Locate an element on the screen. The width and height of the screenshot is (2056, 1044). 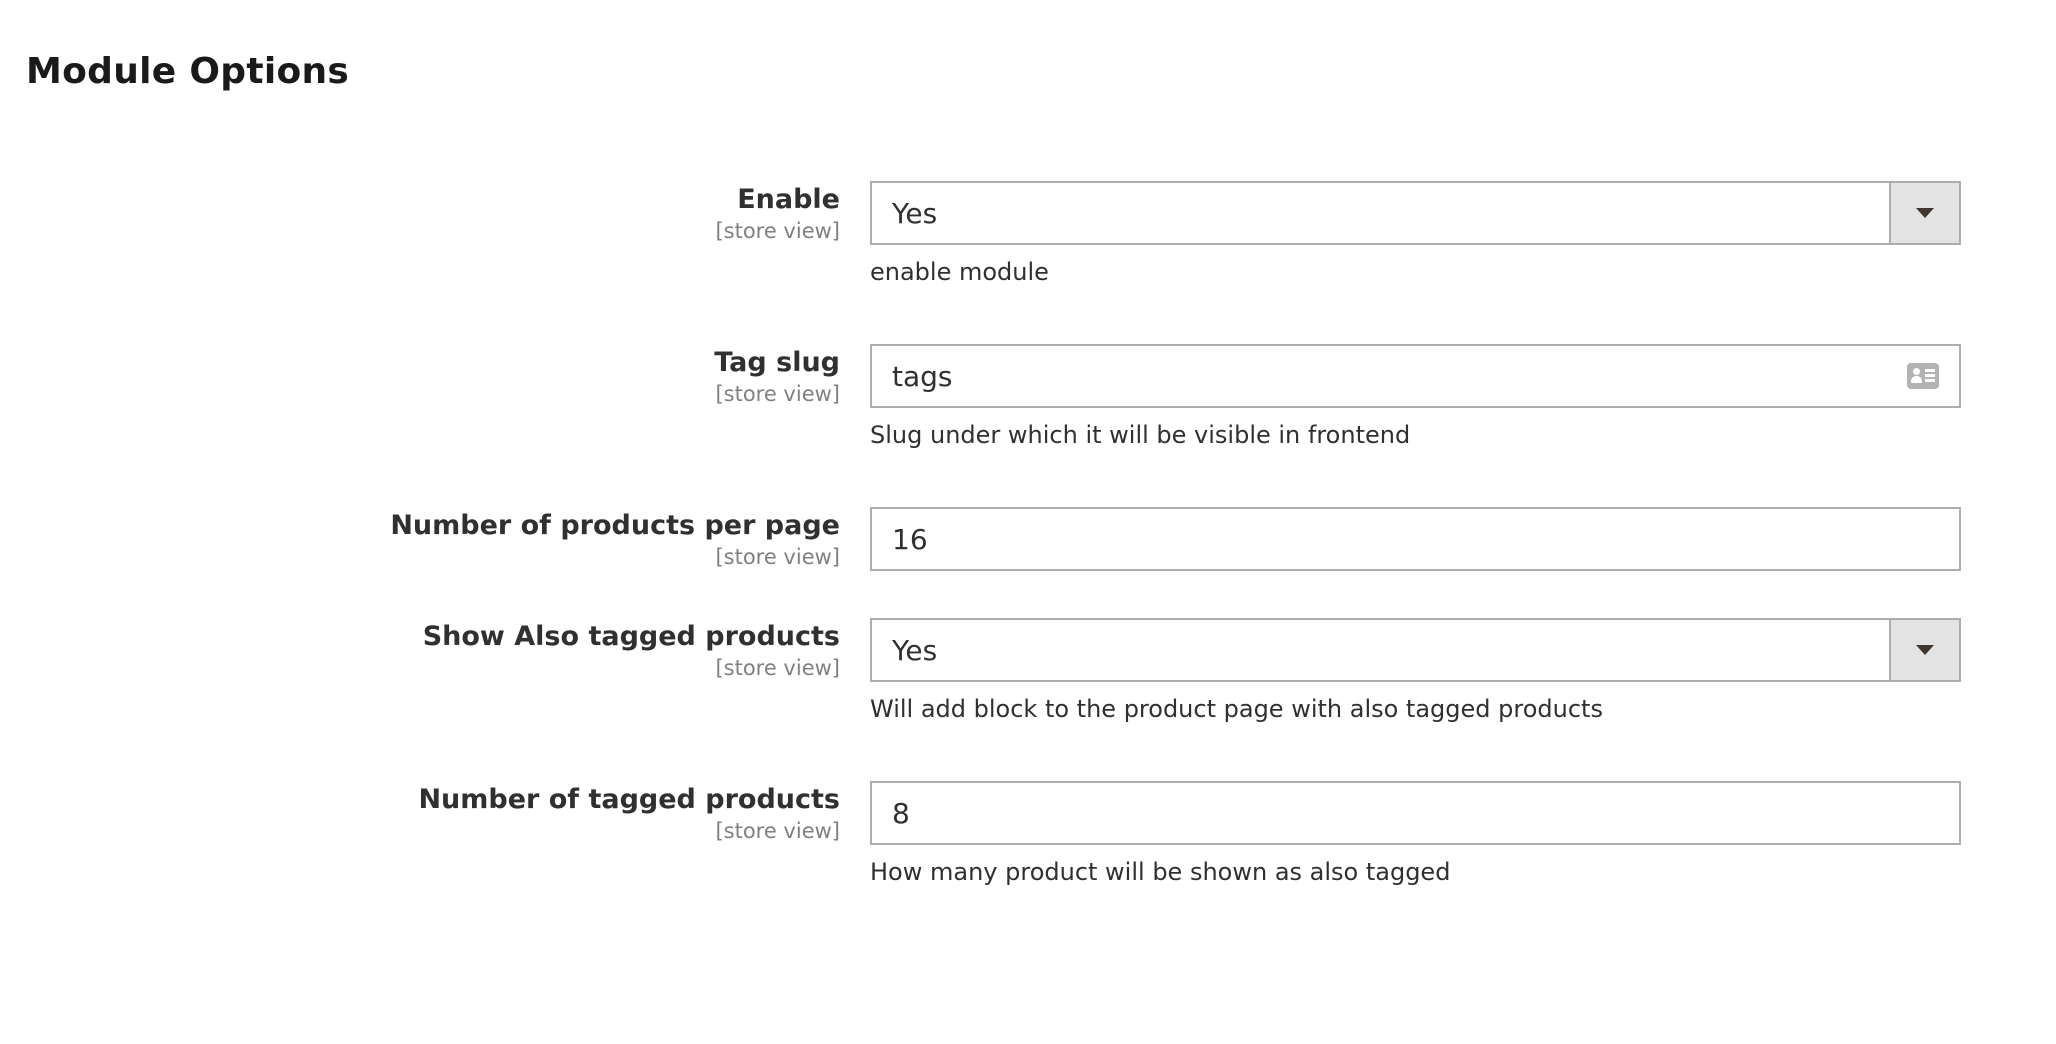
field-label: Enable is located at coordinates (788, 199).